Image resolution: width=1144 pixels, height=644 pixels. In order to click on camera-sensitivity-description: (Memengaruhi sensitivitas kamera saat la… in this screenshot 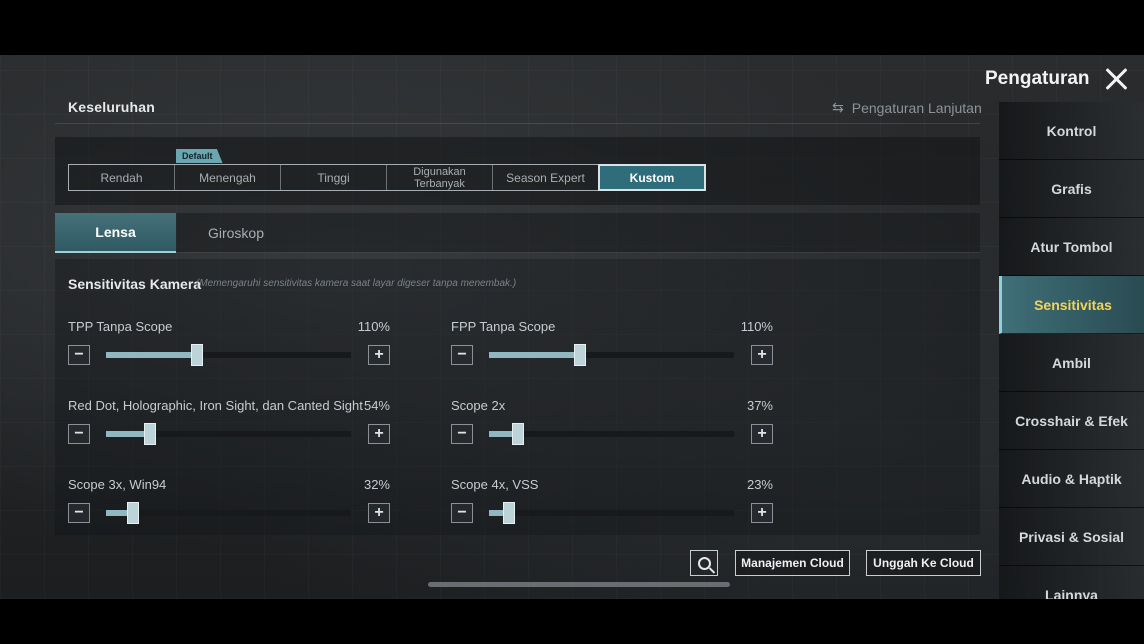, I will do `click(356, 283)`.